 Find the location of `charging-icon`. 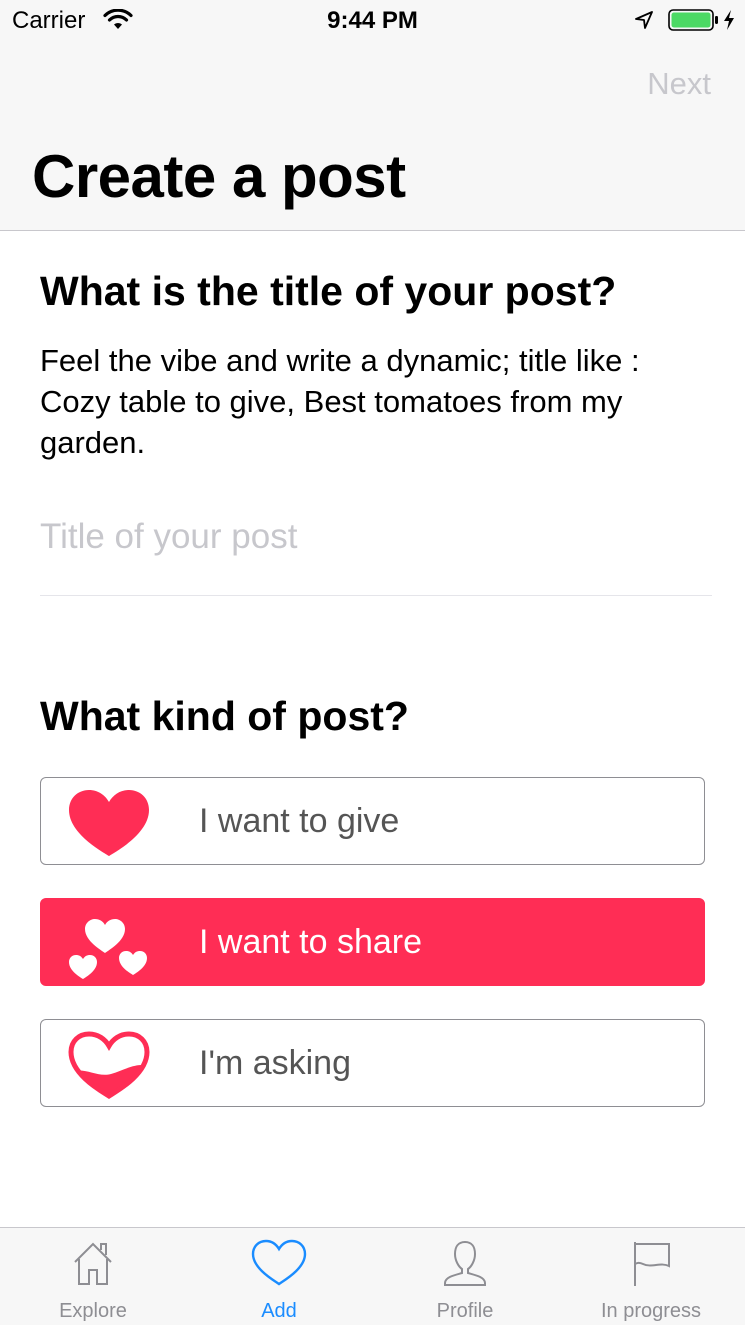

charging-icon is located at coordinates (729, 20).